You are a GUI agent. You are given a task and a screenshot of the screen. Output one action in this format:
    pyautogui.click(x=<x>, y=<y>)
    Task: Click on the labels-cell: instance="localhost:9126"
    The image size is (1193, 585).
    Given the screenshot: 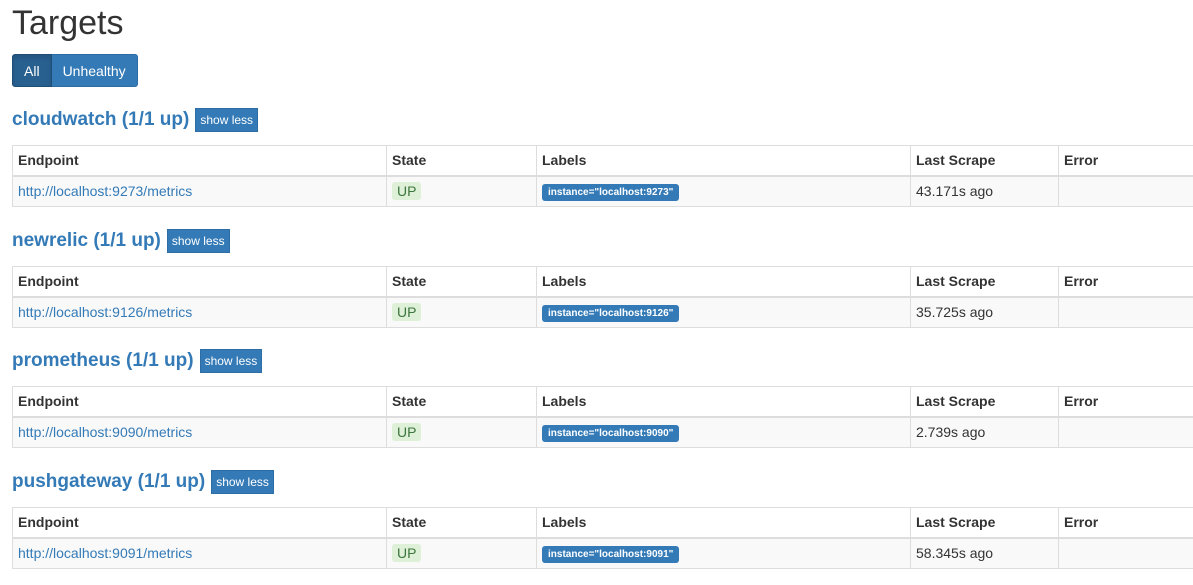 What is the action you would take?
    pyautogui.click(x=723, y=312)
    